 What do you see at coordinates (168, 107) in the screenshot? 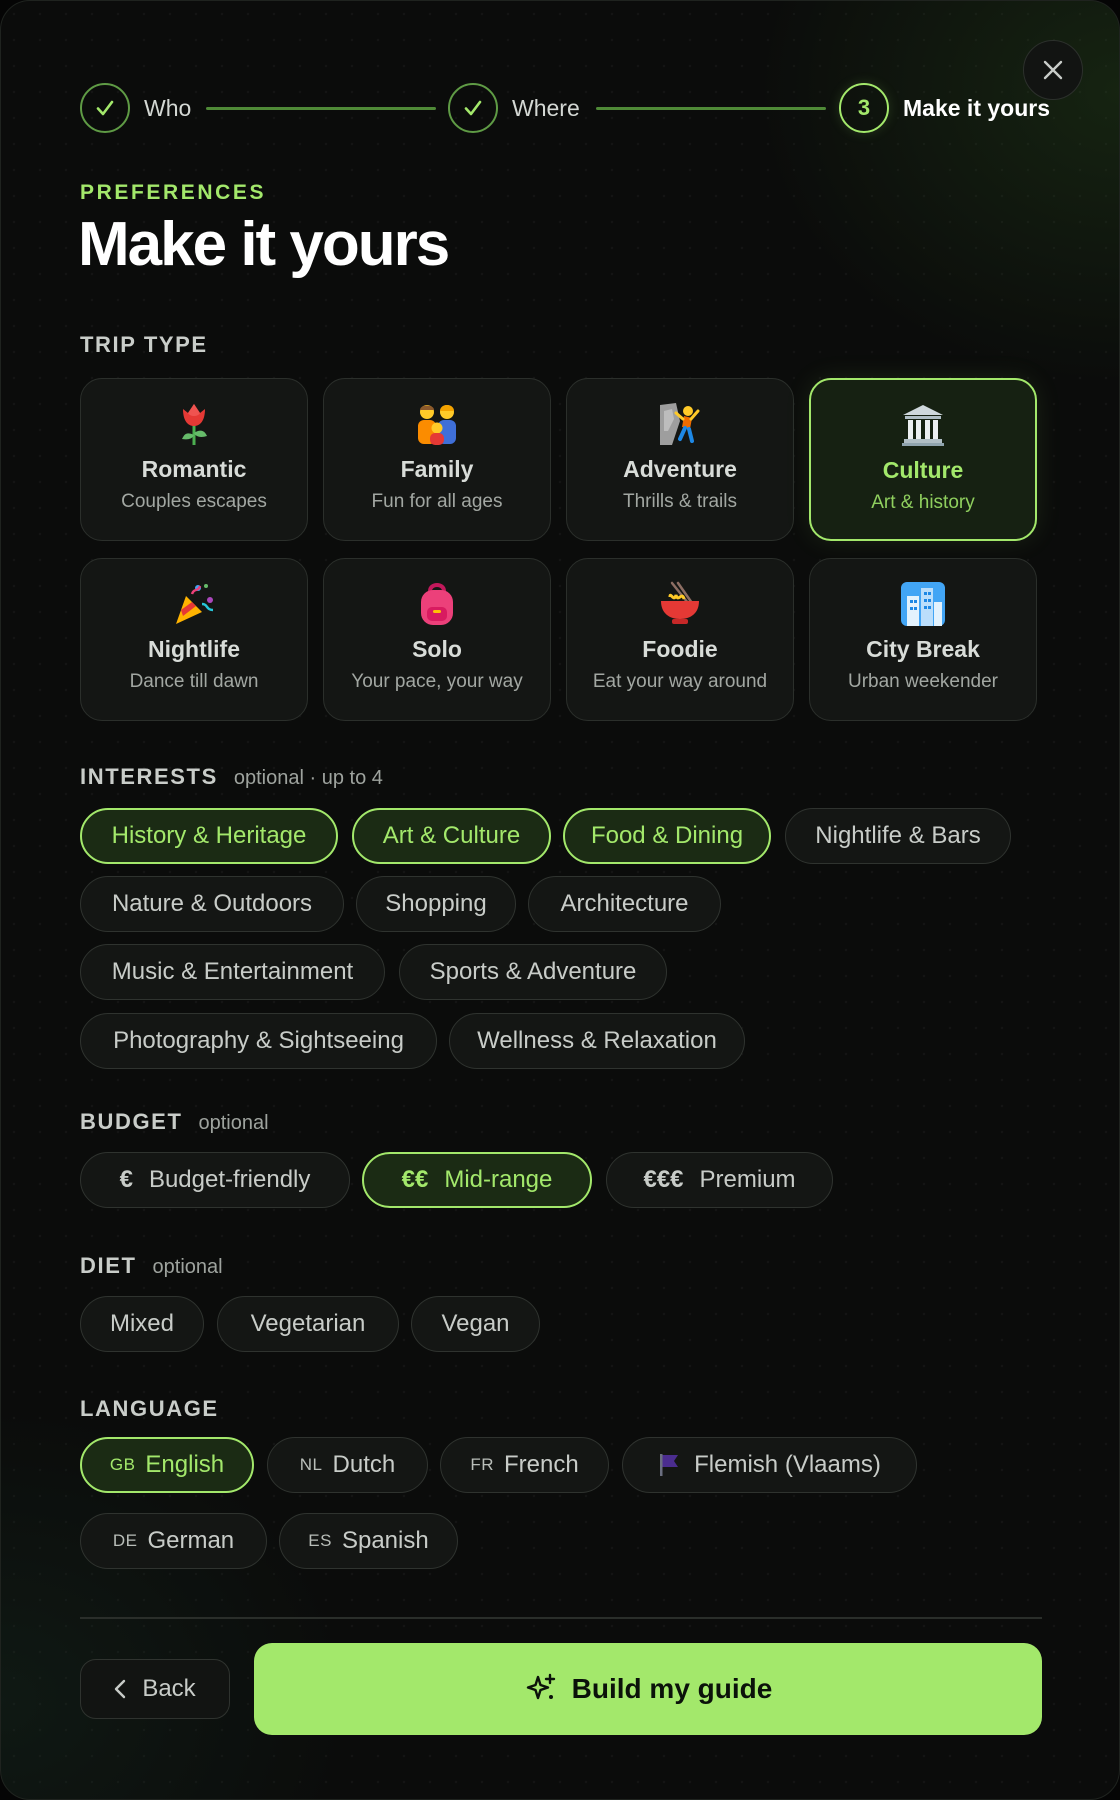
I see `step-label: Who` at bounding box center [168, 107].